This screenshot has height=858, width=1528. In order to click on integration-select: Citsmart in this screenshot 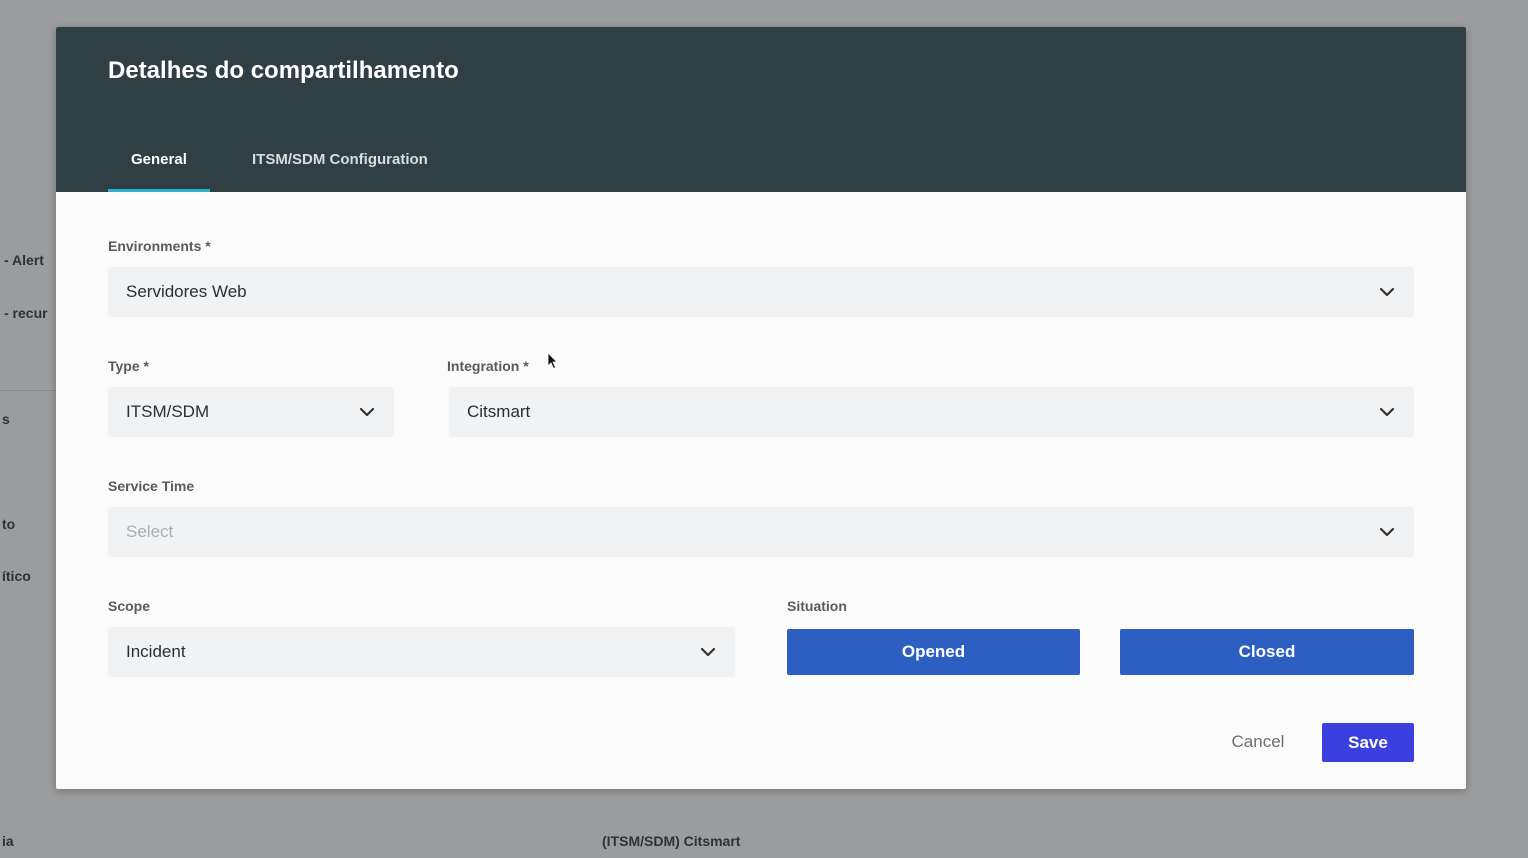, I will do `click(931, 412)`.